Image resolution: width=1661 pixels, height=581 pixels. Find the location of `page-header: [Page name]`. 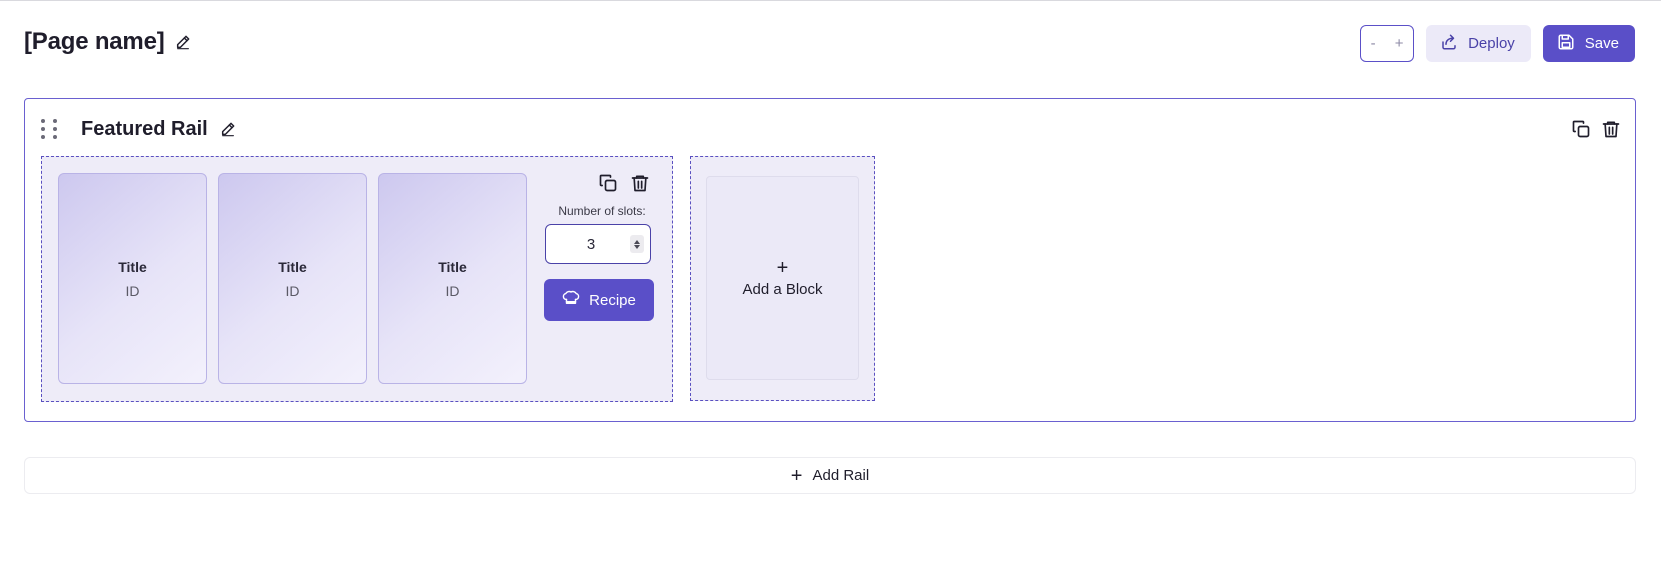

page-header: [Page name] is located at coordinates (107, 42).